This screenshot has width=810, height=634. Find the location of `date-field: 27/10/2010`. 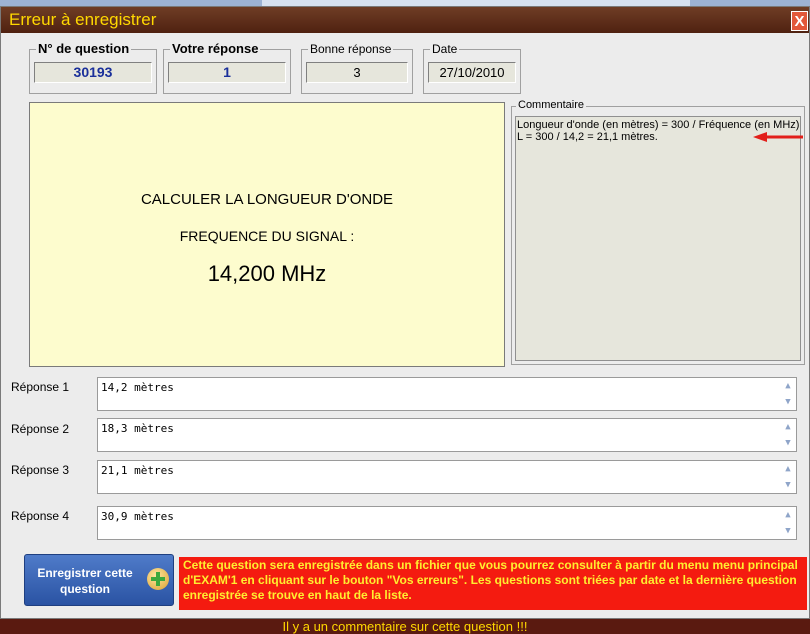

date-field: 27/10/2010 is located at coordinates (472, 72).